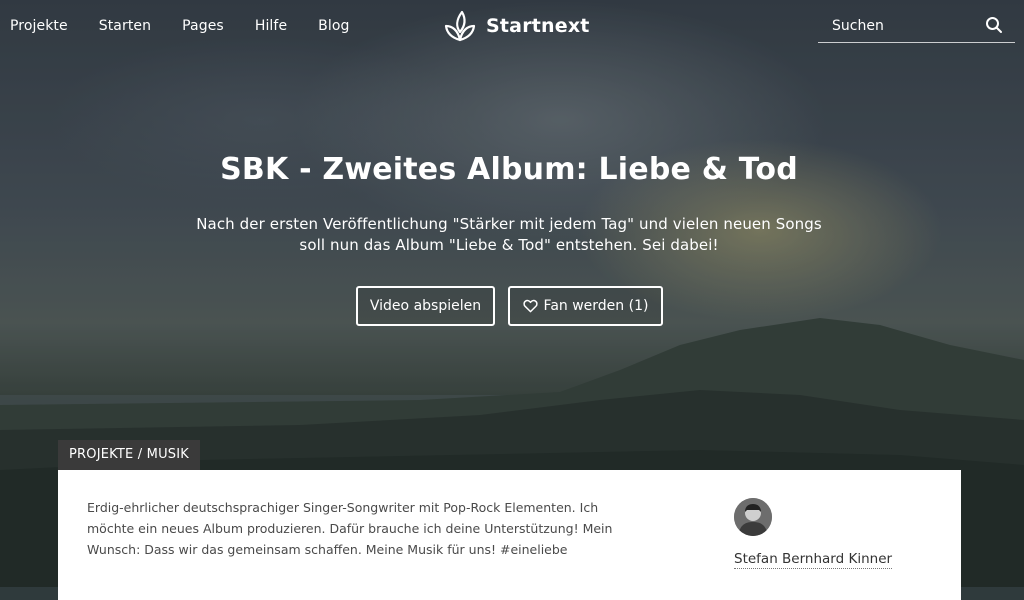  Describe the element at coordinates (538, 26) in the screenshot. I see `logo-text: Startnext` at that location.